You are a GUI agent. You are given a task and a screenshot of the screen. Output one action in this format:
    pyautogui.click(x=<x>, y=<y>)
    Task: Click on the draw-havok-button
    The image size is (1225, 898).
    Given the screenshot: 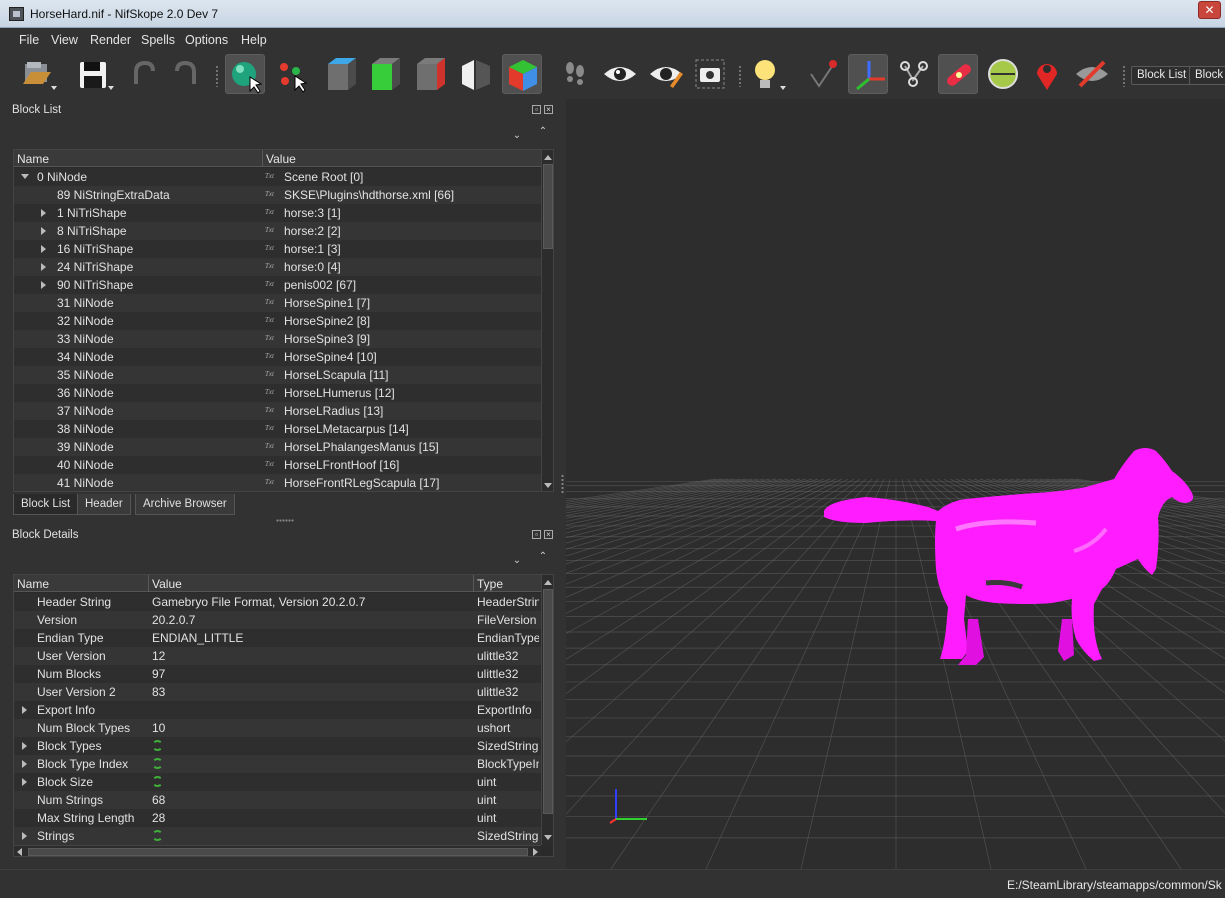 What is the action you would take?
    pyautogui.click(x=958, y=74)
    